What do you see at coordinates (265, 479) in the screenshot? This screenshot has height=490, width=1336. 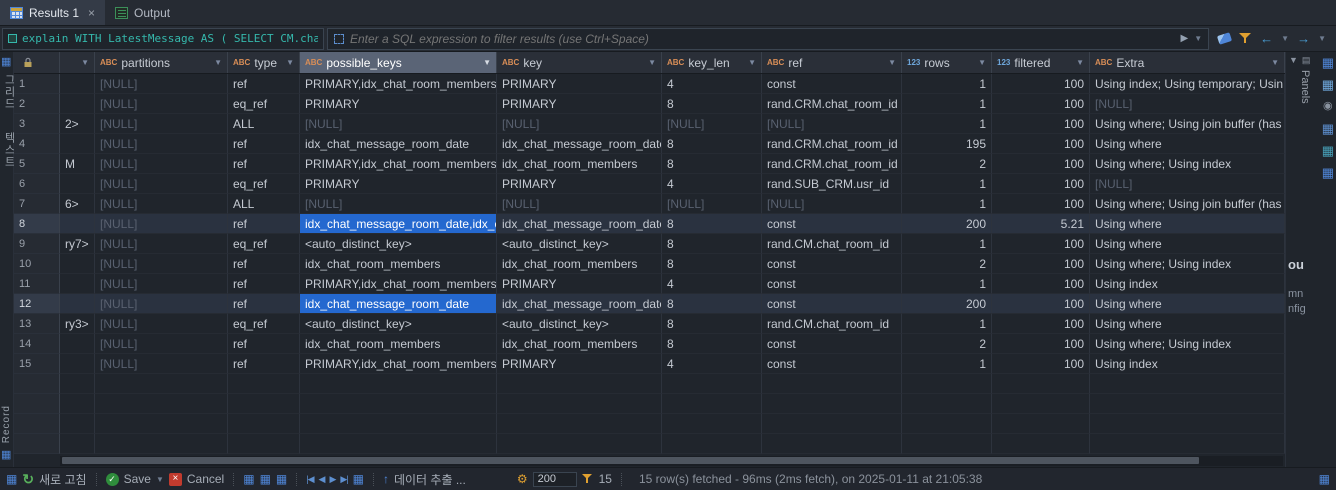 I see `copy-row-icon: ▦` at bounding box center [265, 479].